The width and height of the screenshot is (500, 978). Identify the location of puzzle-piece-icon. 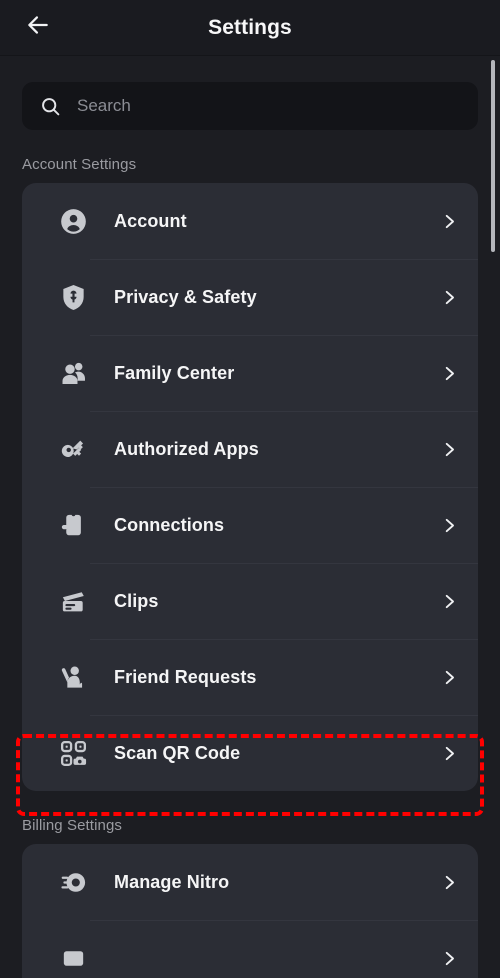
(73, 525).